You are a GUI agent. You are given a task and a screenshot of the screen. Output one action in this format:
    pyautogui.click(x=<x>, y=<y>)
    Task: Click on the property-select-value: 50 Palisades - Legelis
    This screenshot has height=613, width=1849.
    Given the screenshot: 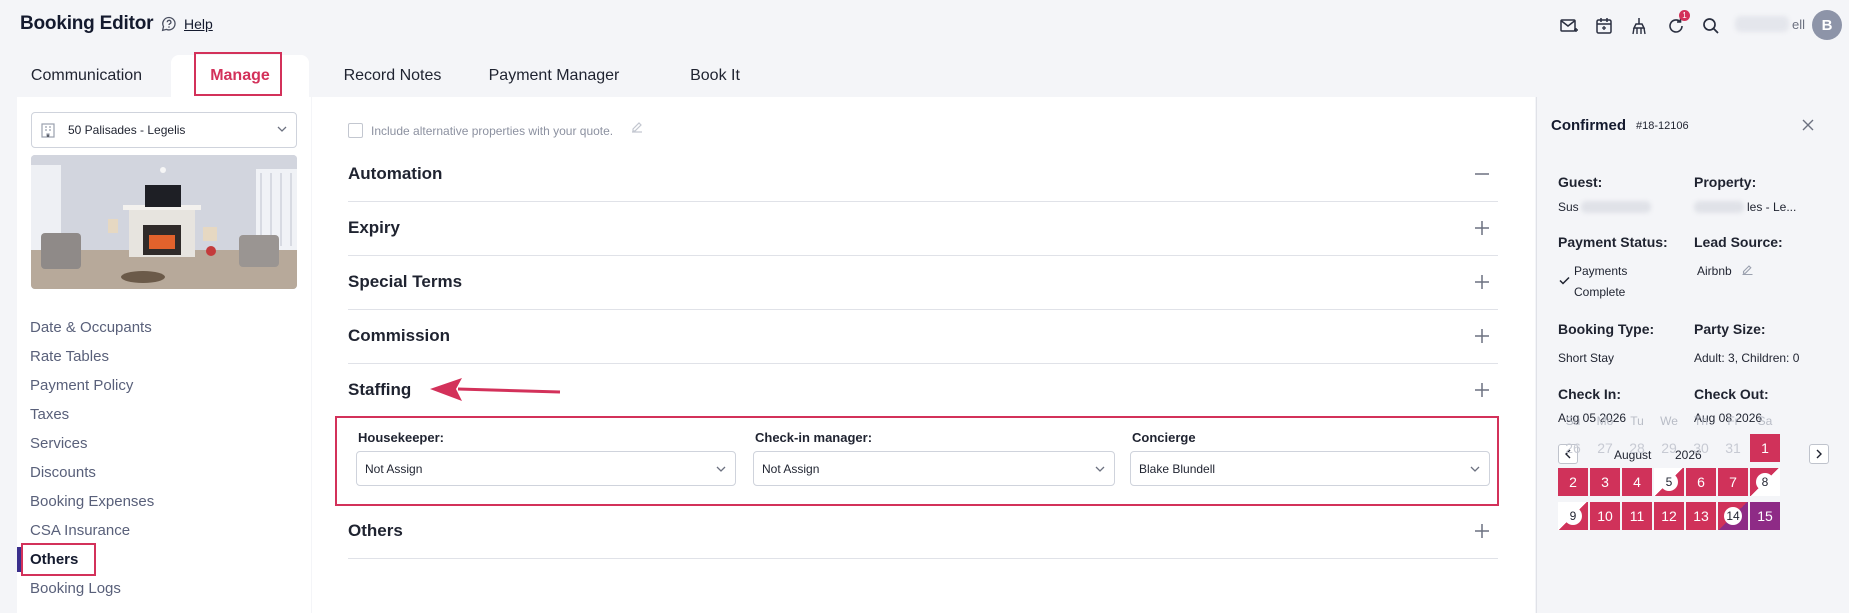 What is the action you would take?
    pyautogui.click(x=127, y=130)
    